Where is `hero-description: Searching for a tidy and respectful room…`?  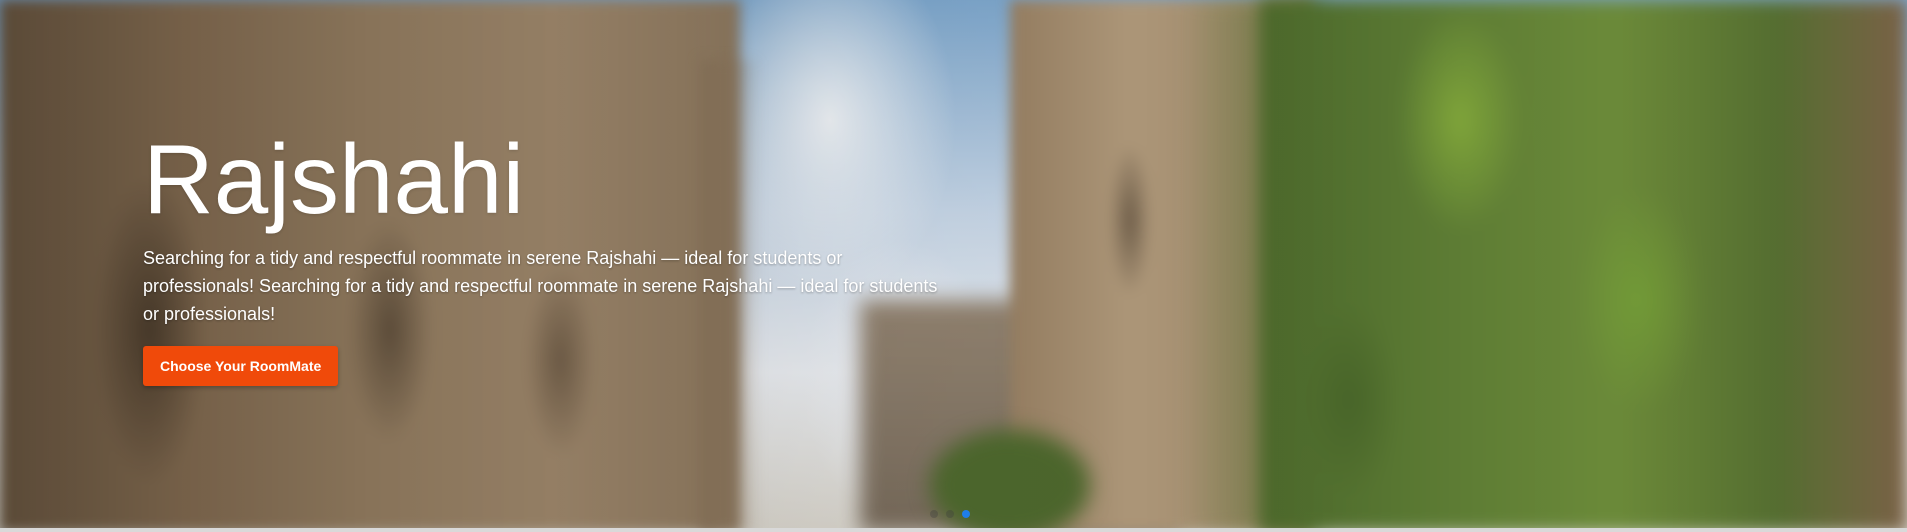
hero-description: Searching for a tidy and respectful room… is located at coordinates (540, 286).